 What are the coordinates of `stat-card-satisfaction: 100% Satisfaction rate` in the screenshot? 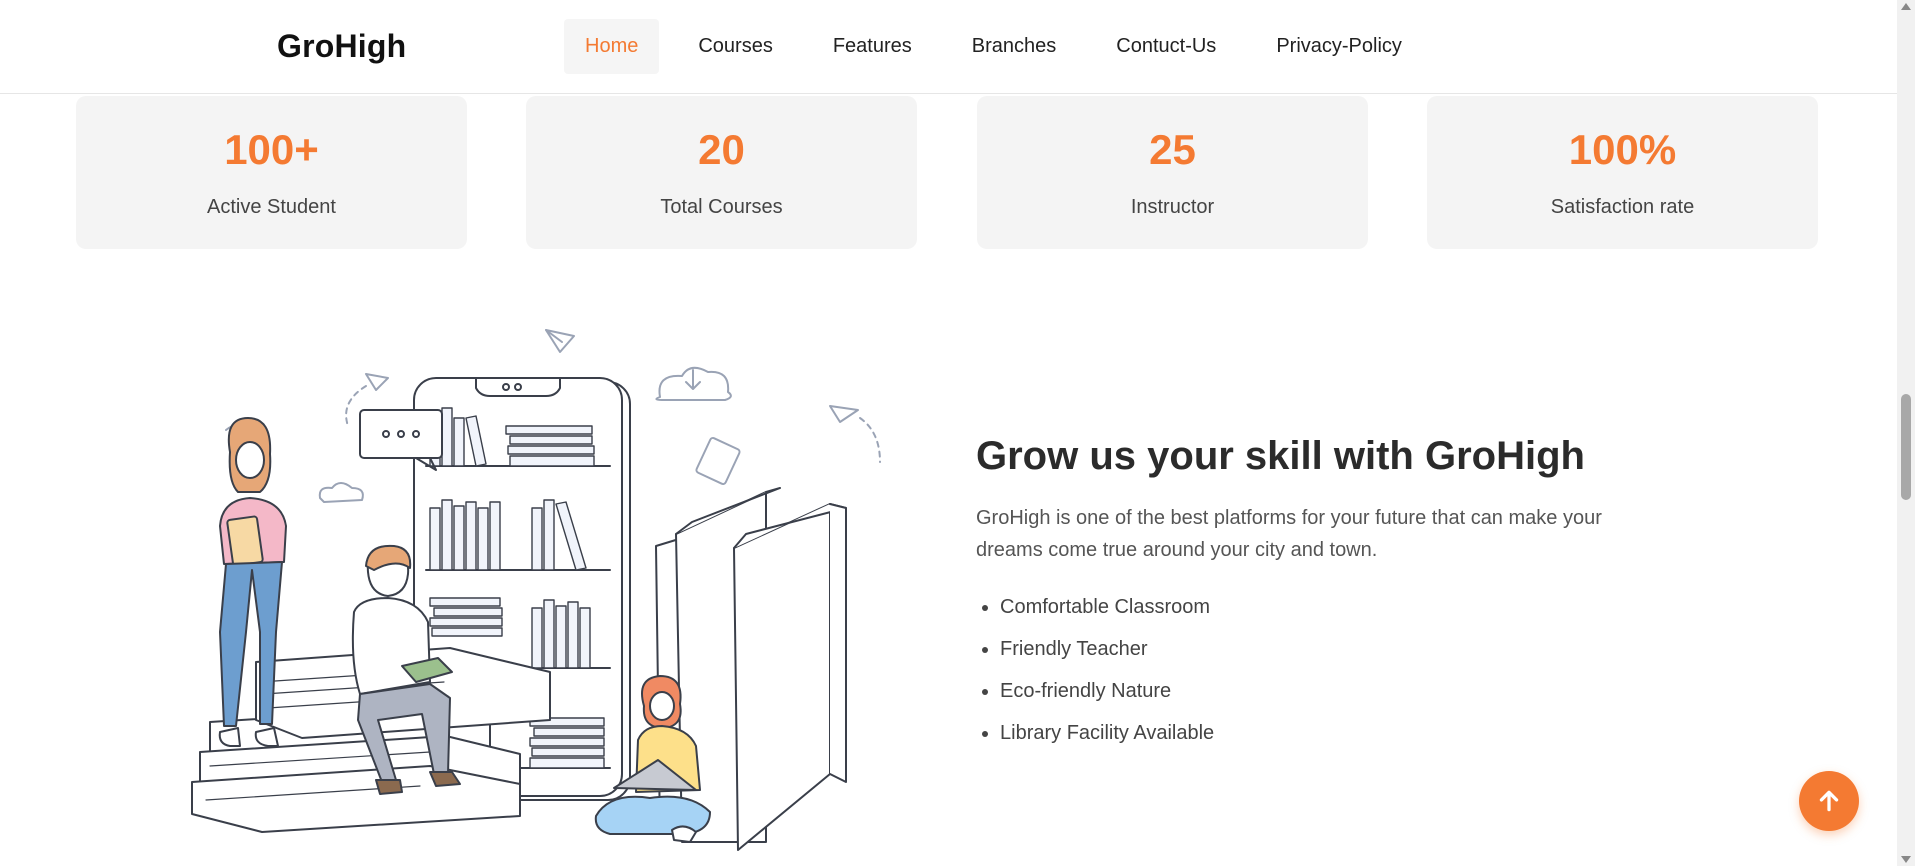 It's located at (1622, 172).